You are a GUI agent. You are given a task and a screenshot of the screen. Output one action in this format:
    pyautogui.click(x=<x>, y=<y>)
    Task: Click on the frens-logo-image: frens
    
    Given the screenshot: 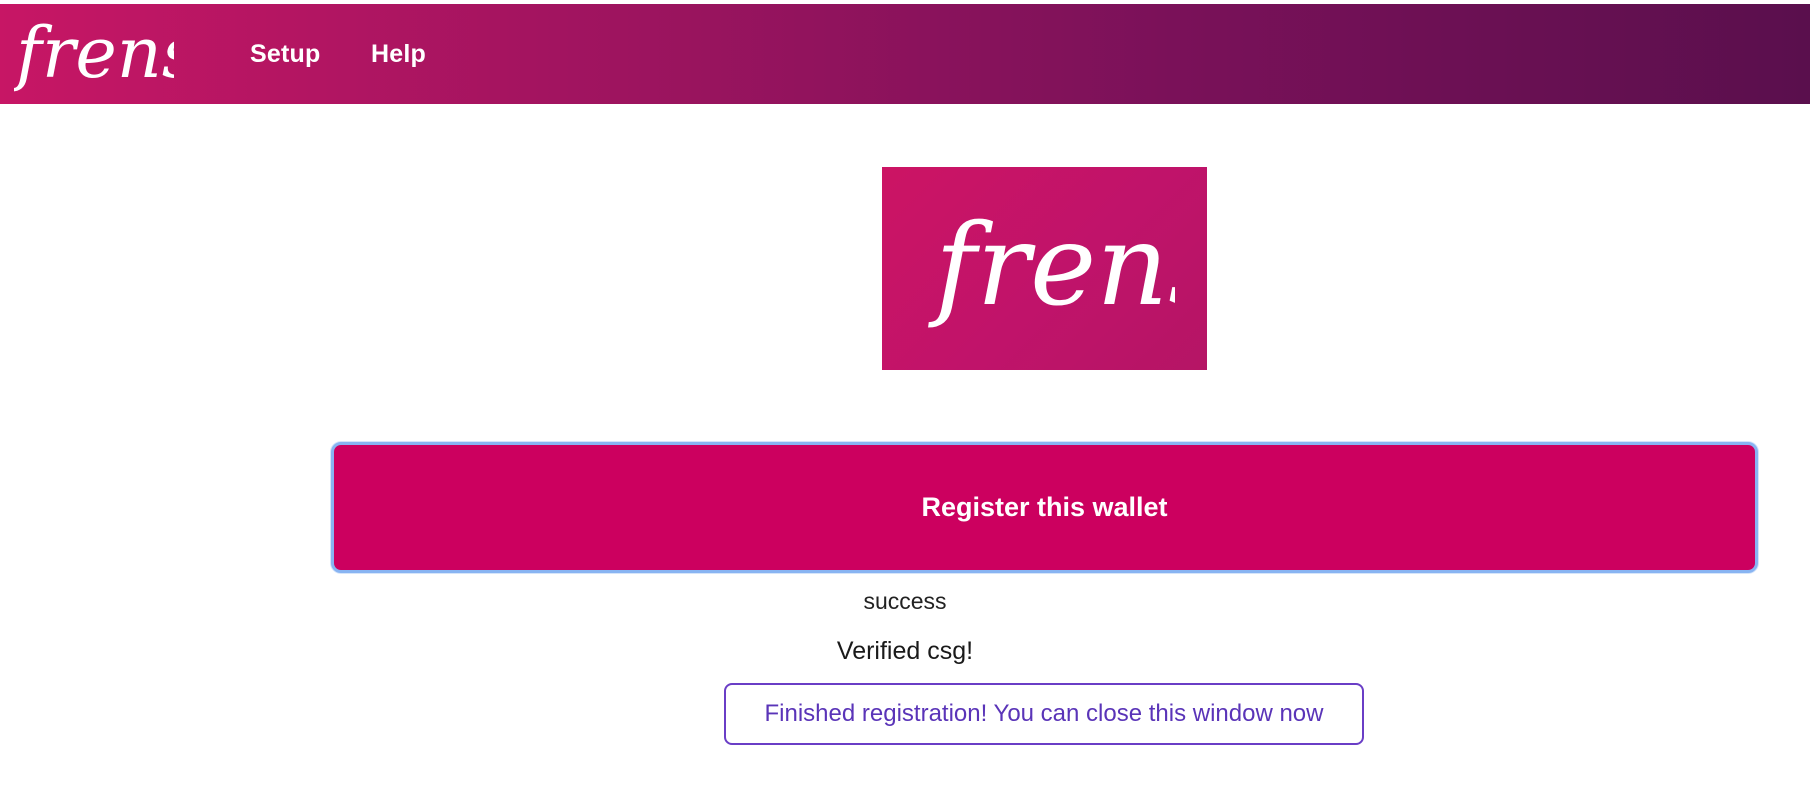 What is the action you would take?
    pyautogui.click(x=1051, y=266)
    